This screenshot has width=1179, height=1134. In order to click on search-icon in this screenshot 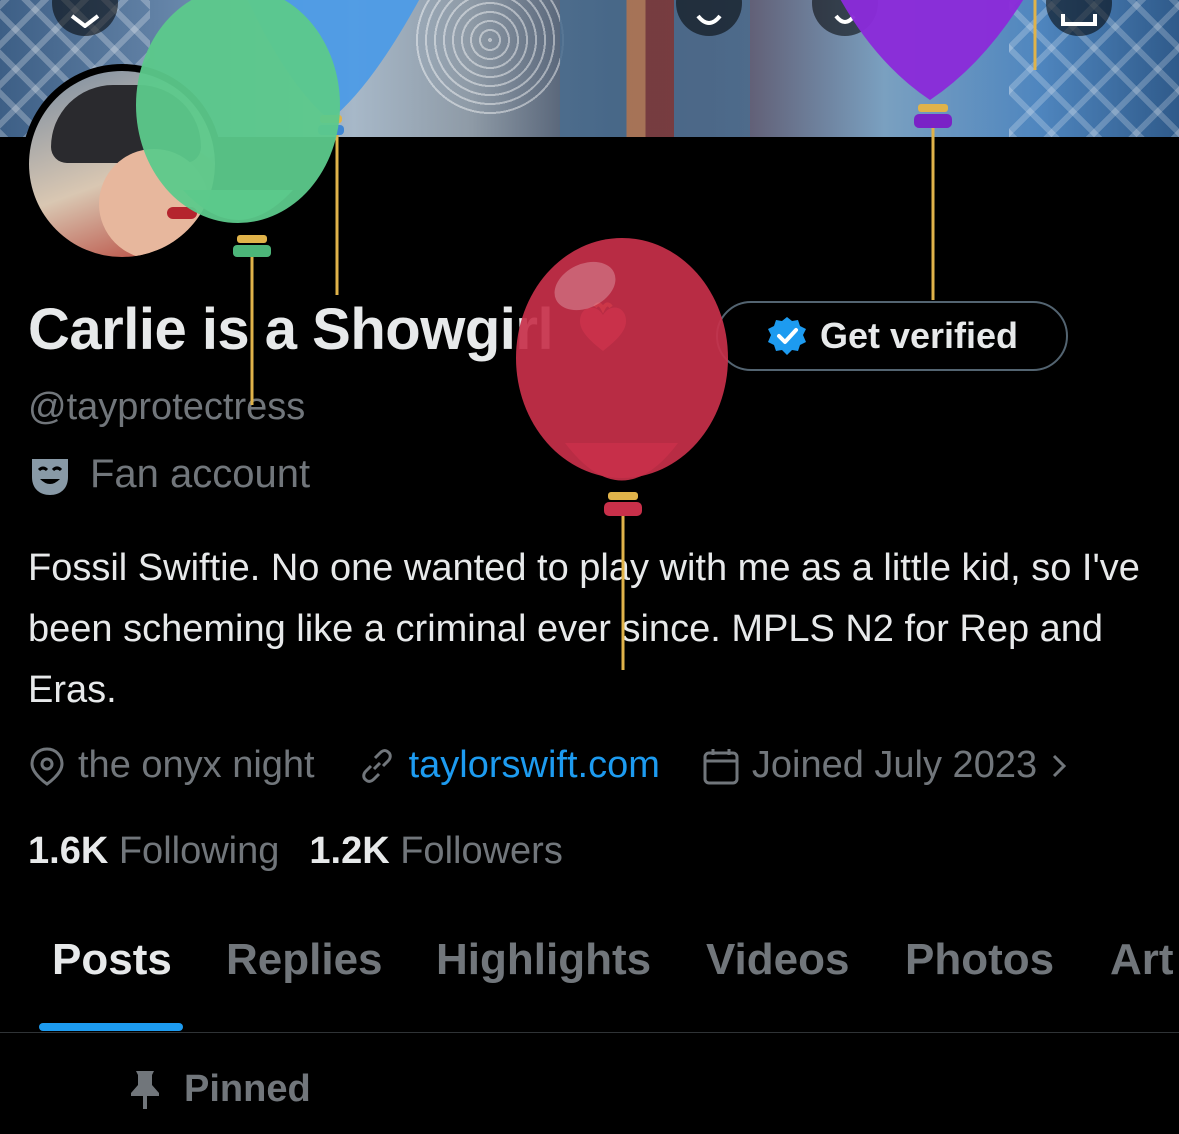, I will do `click(845, 19)`.